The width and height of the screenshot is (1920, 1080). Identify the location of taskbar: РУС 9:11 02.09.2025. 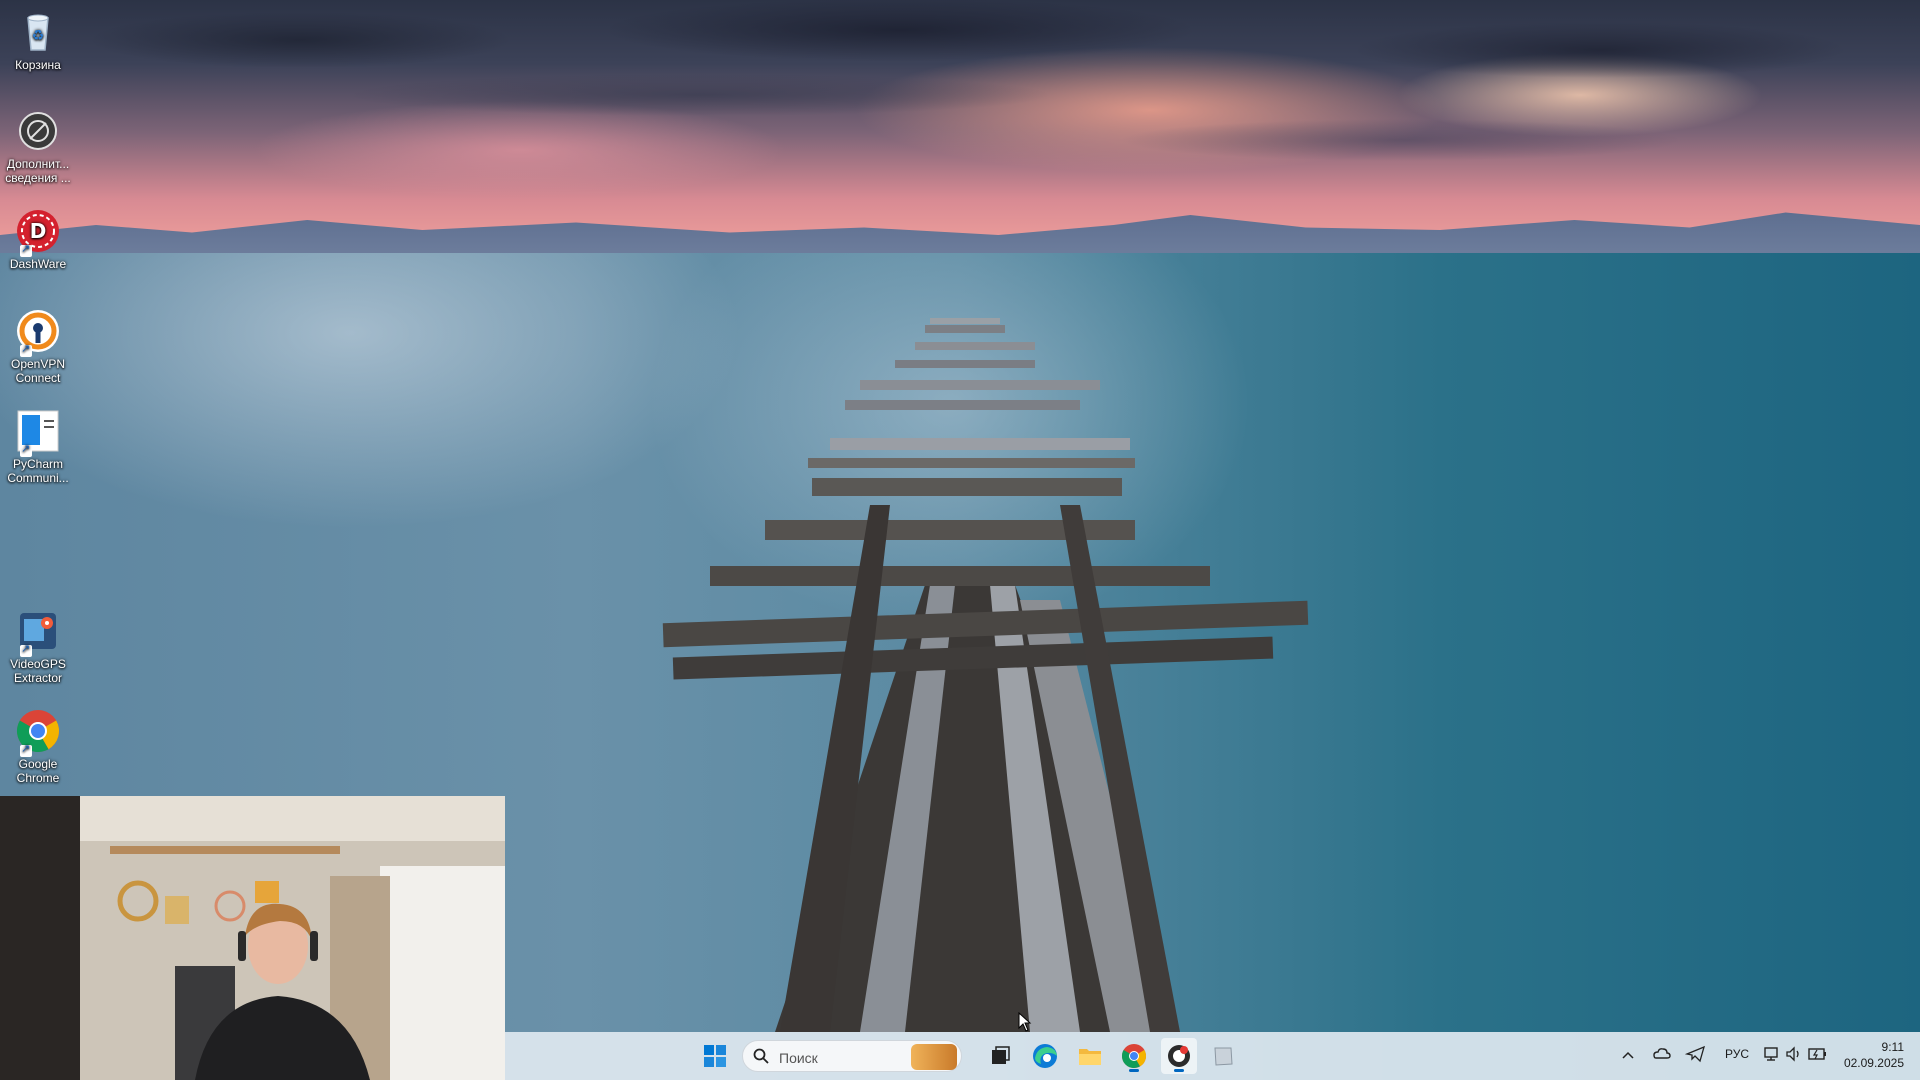
(1212, 1056).